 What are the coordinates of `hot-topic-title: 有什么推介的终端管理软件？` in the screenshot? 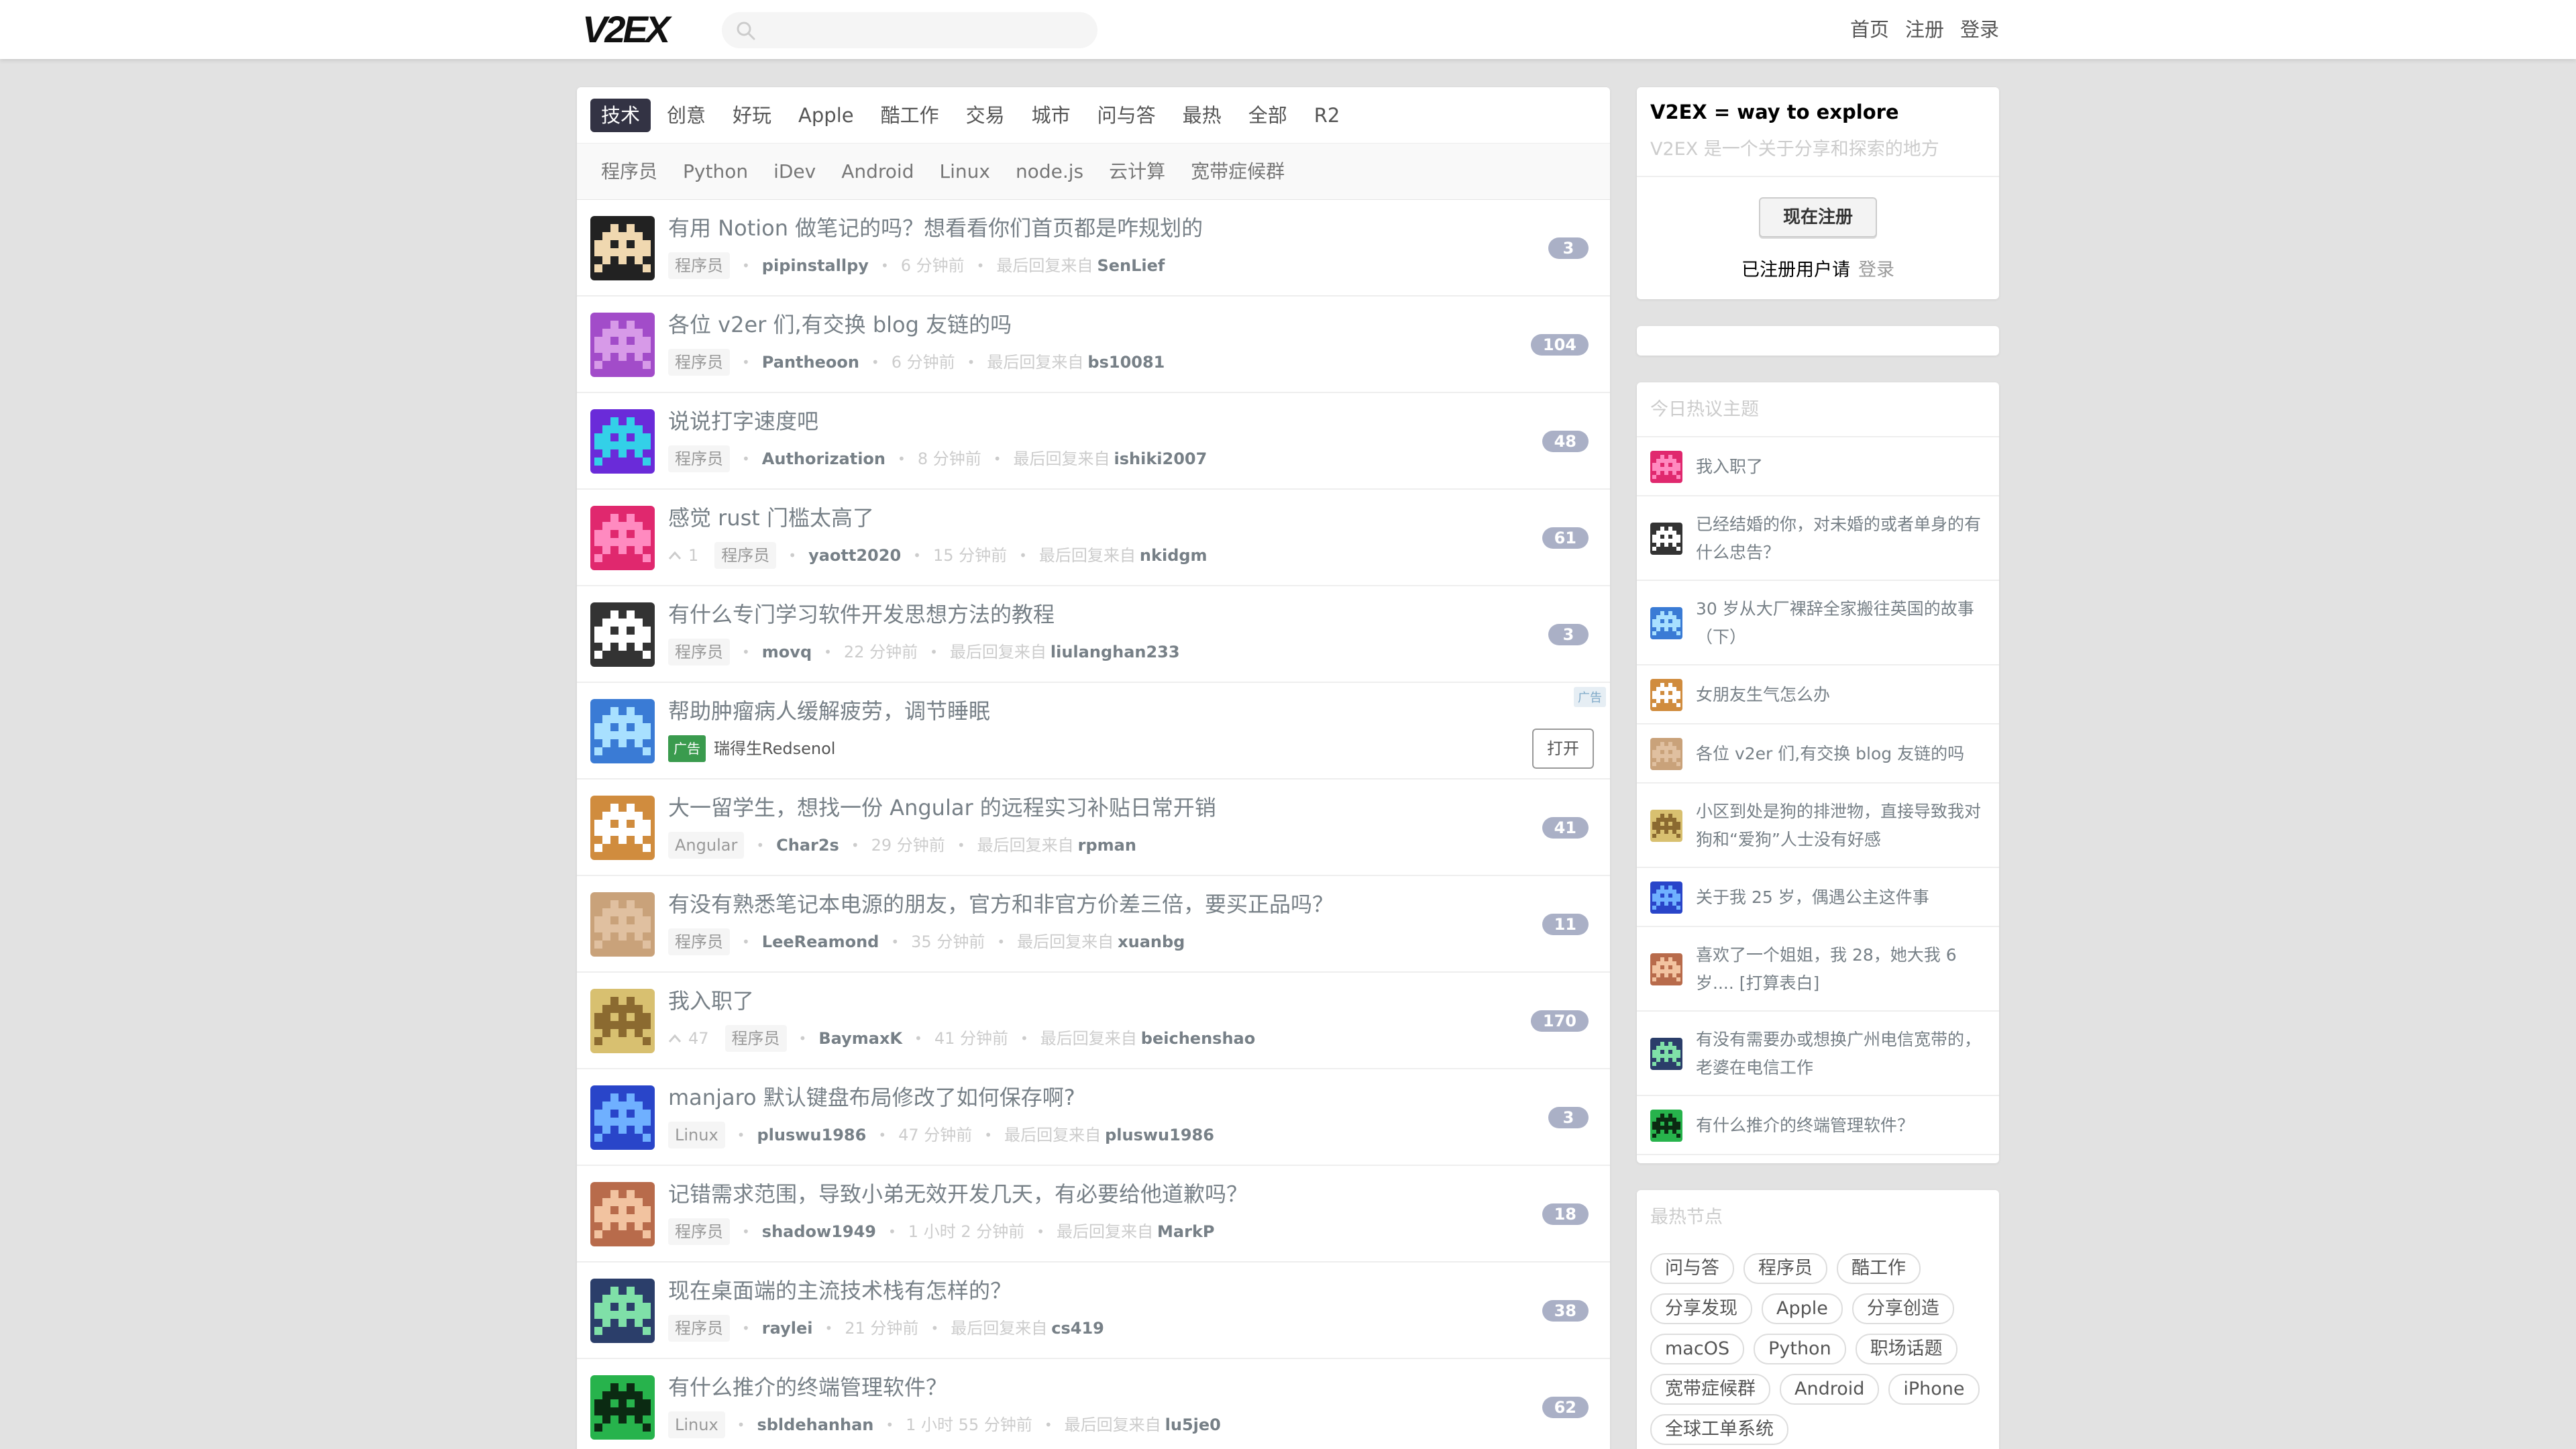 It's located at (1841, 1126).